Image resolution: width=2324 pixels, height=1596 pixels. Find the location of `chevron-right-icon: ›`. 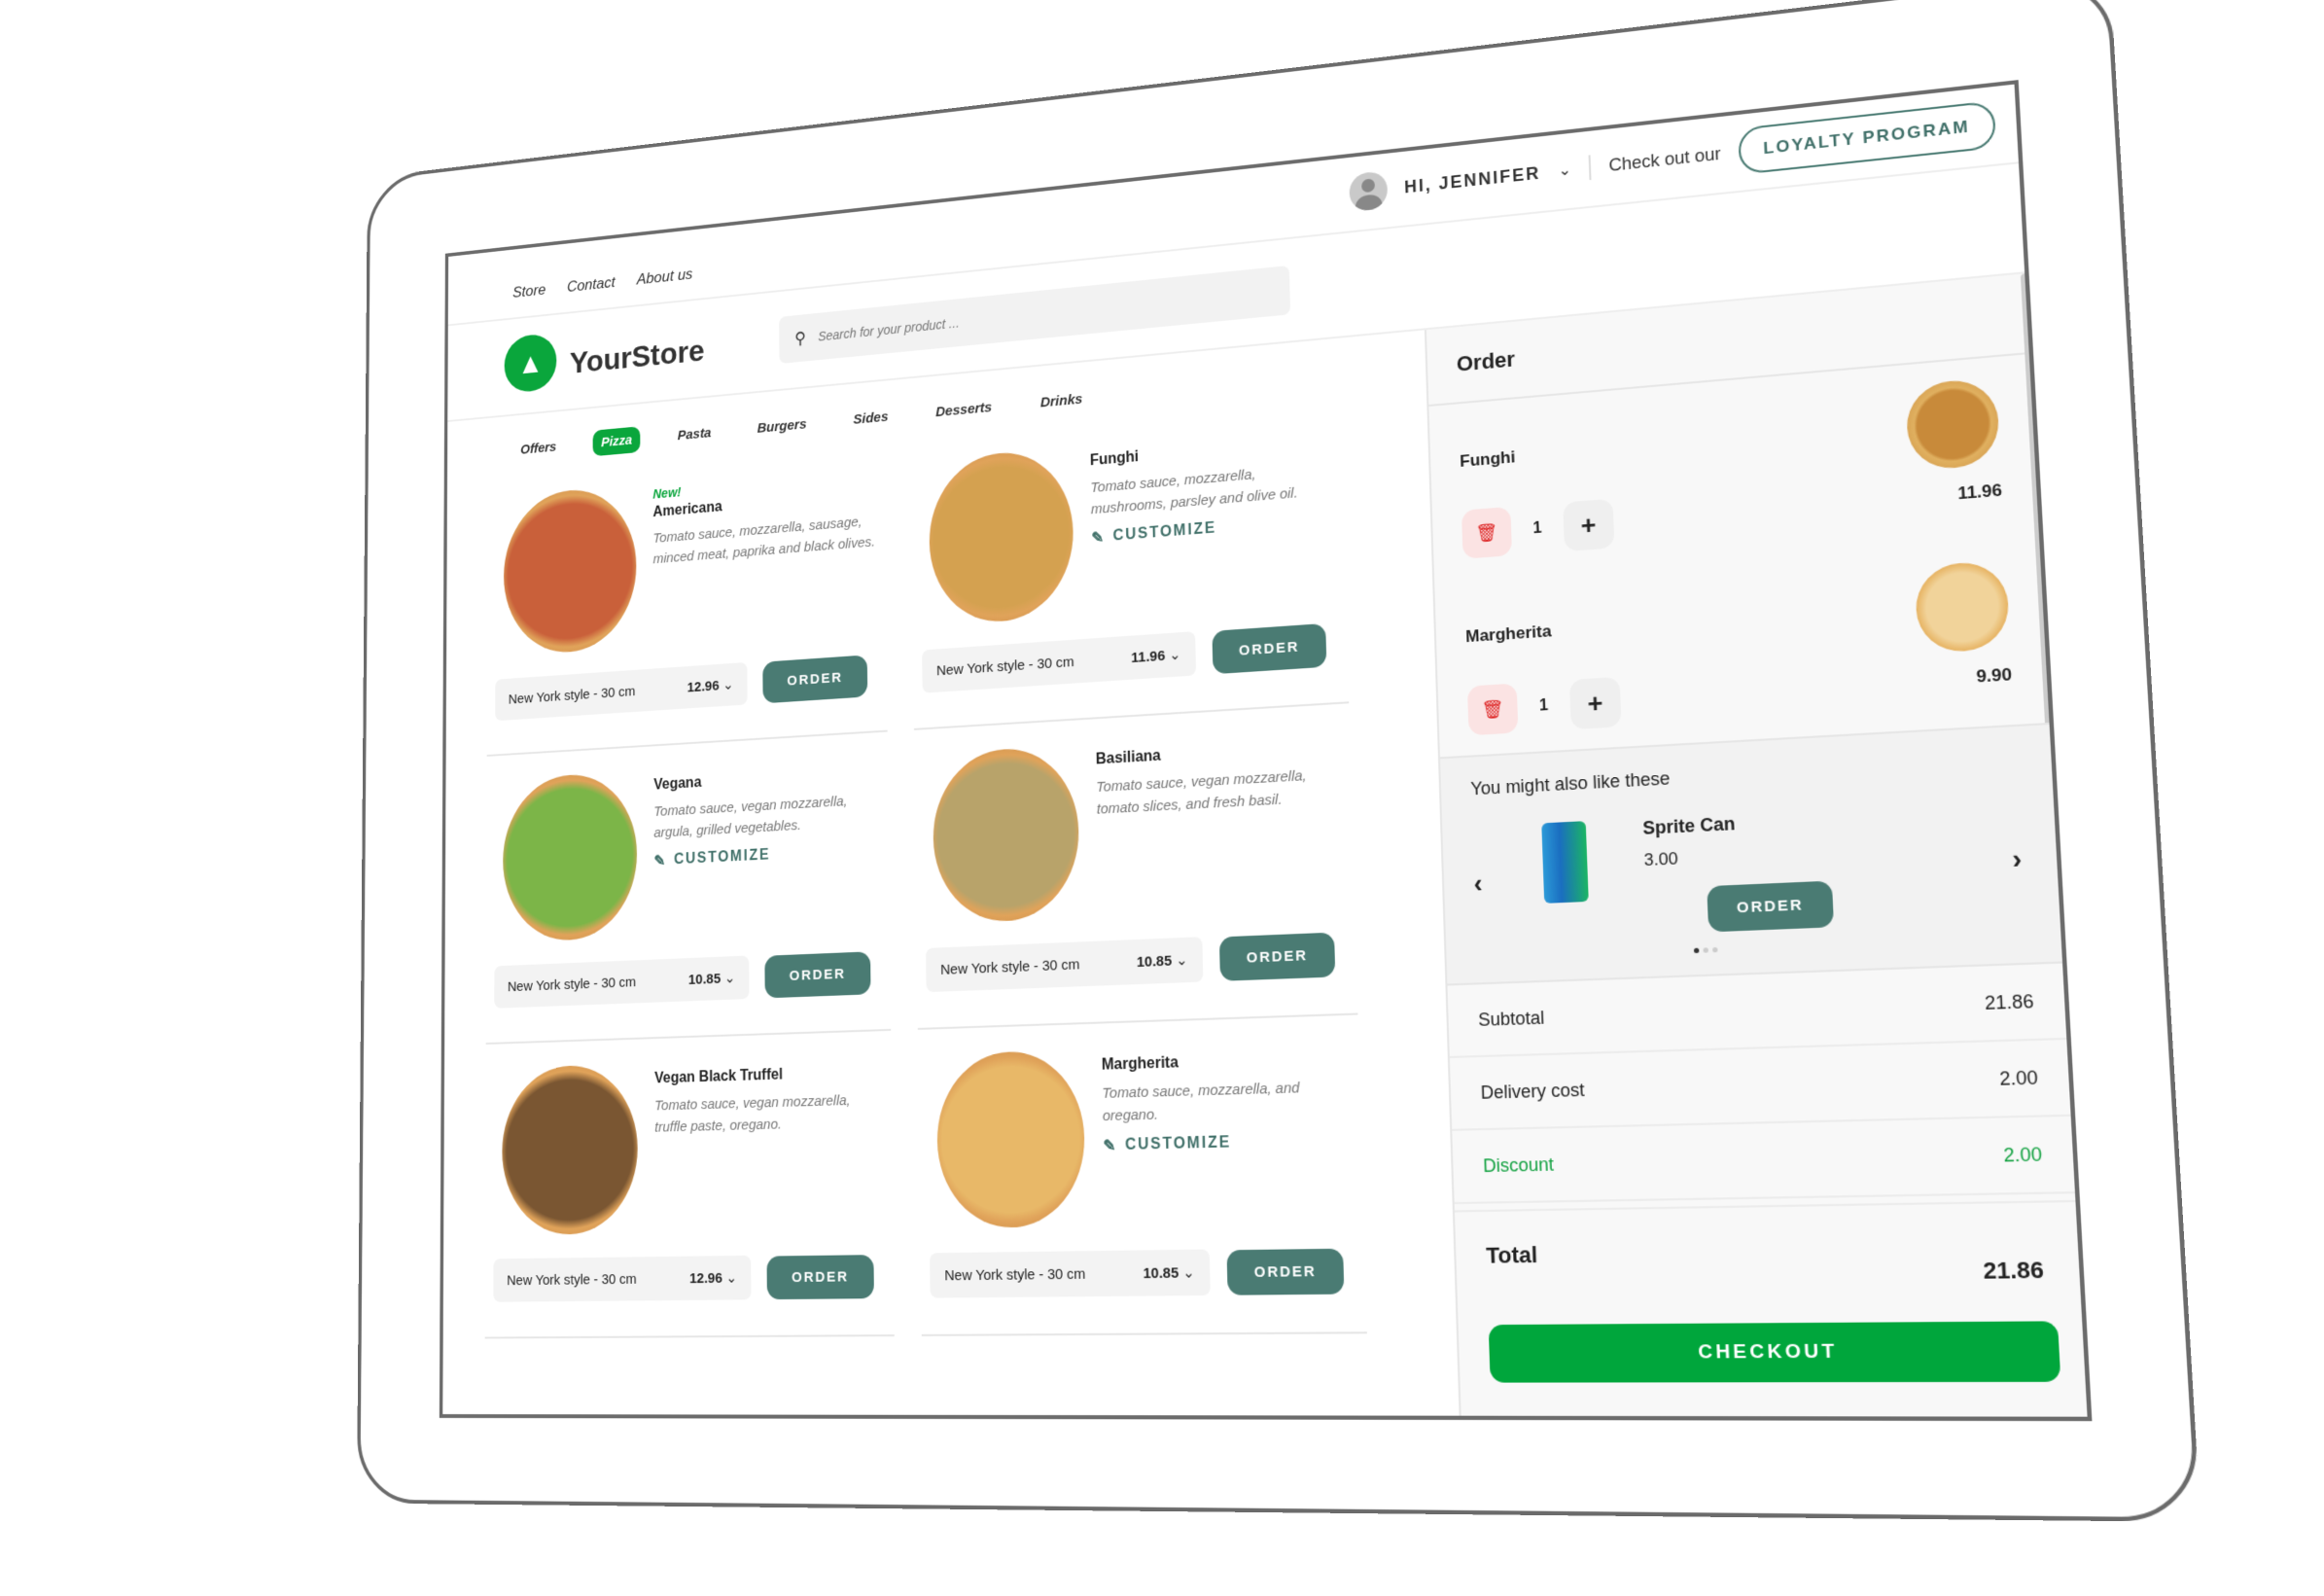

chevron-right-icon: › is located at coordinates (2017, 859).